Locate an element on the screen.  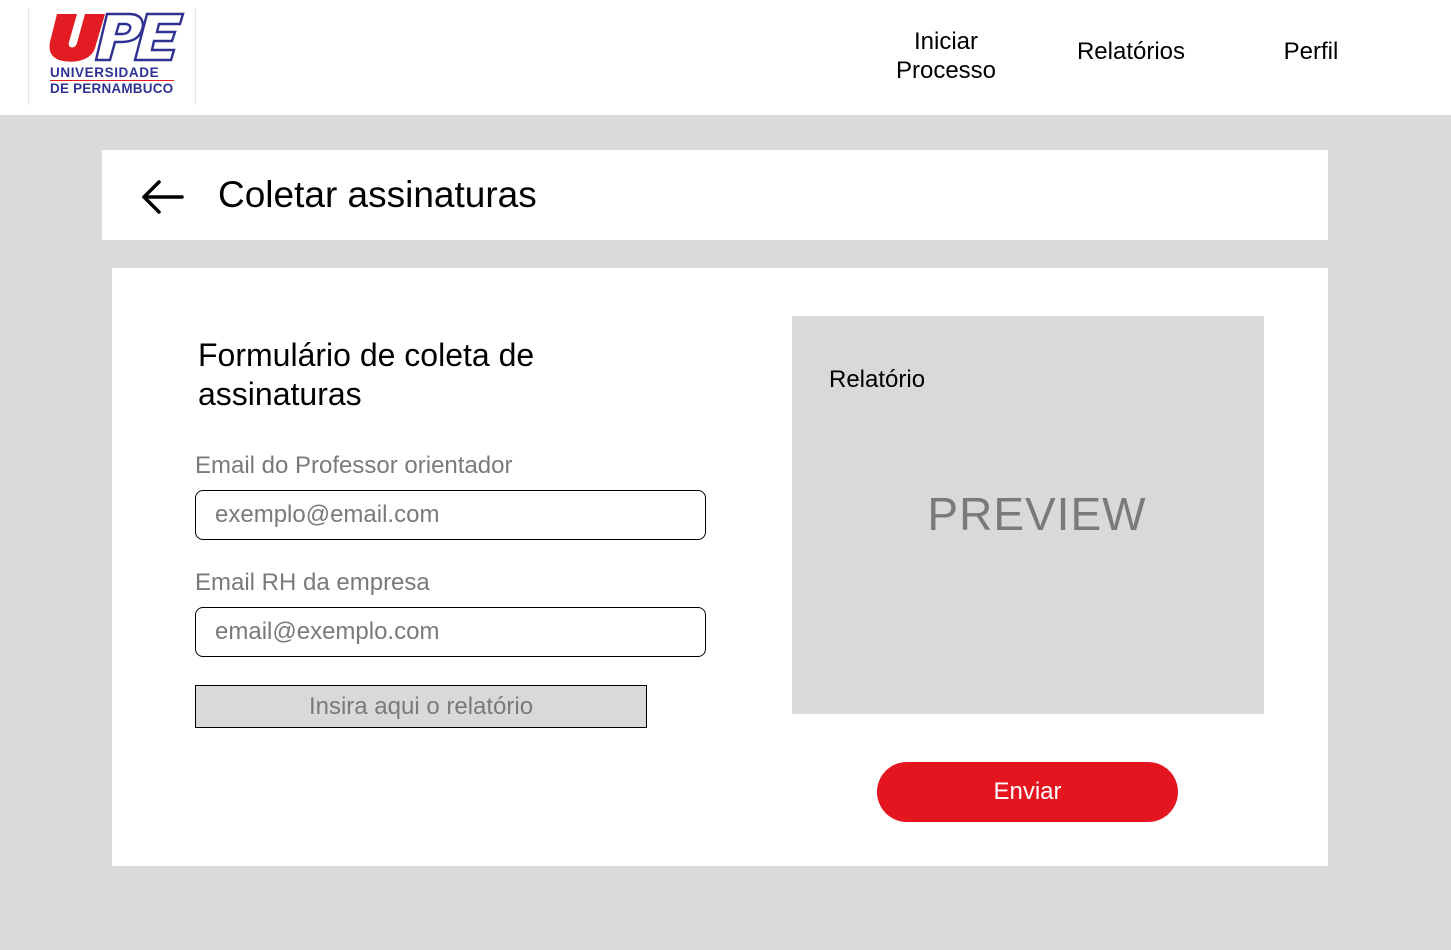
page-title: Coletar assinaturas is located at coordinates (377, 194).